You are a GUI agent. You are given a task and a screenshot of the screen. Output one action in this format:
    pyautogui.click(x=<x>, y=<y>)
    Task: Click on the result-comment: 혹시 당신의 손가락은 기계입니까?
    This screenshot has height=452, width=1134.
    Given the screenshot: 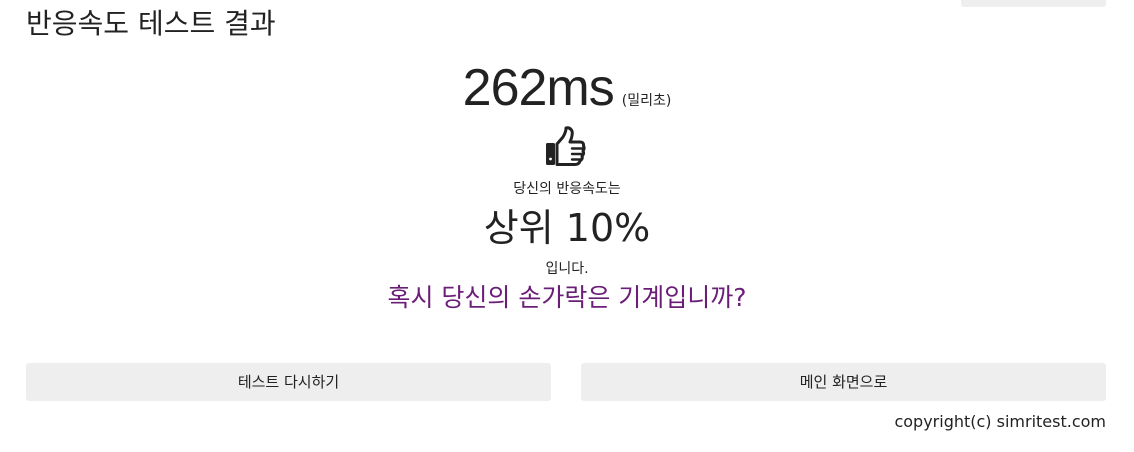 What is the action you would take?
    pyautogui.click(x=567, y=297)
    